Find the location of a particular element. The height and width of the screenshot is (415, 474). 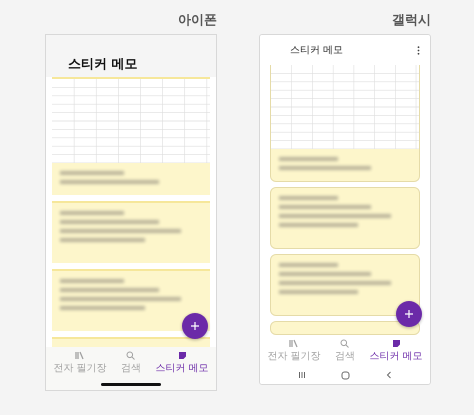

device-label: 아이폰 is located at coordinates (197, 21).